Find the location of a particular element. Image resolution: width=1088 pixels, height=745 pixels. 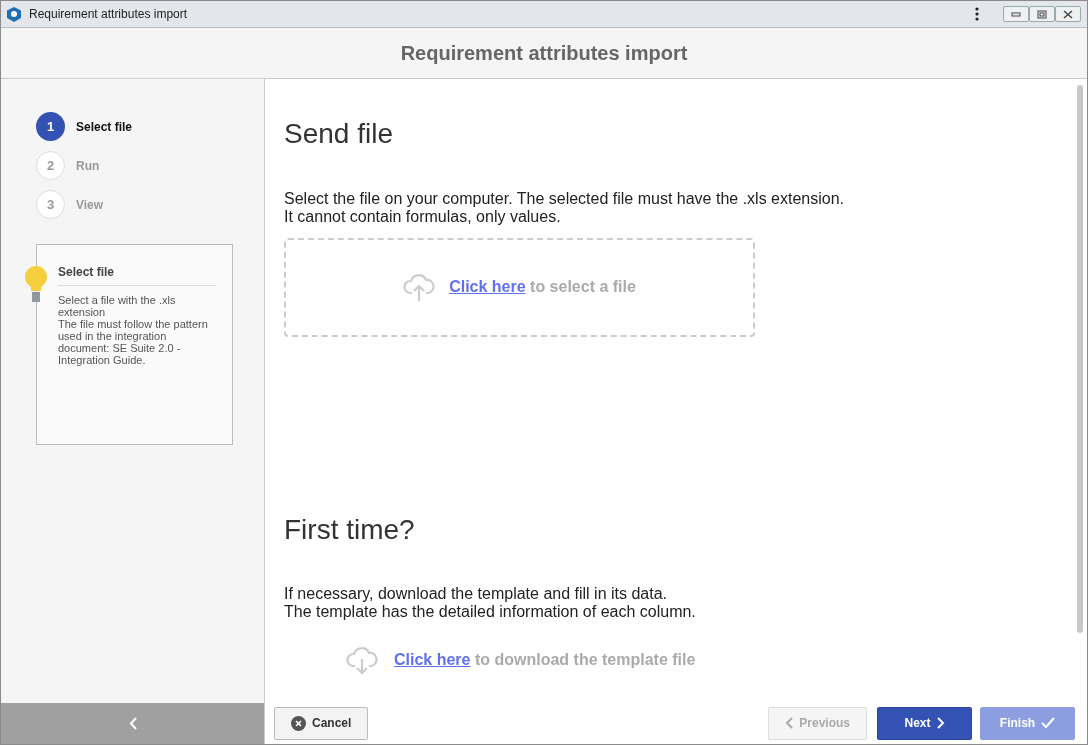

chevron-right-icon is located at coordinates (940, 723).